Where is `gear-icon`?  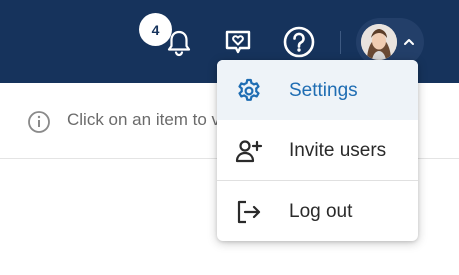 gear-icon is located at coordinates (249, 89).